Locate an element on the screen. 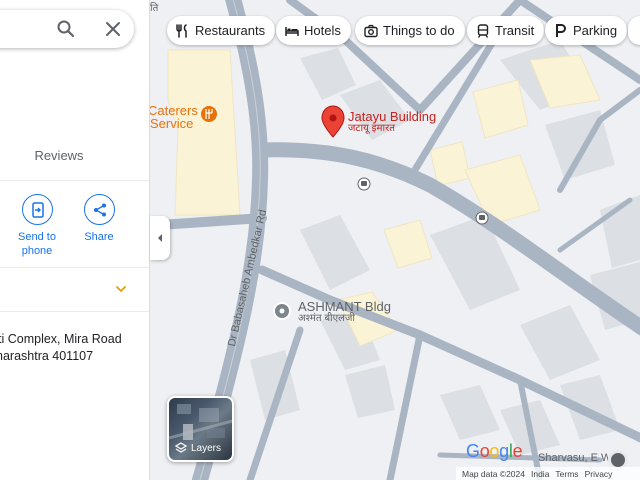 The width and height of the screenshot is (640, 480). chip-transit-label: Transit is located at coordinates (515, 30).